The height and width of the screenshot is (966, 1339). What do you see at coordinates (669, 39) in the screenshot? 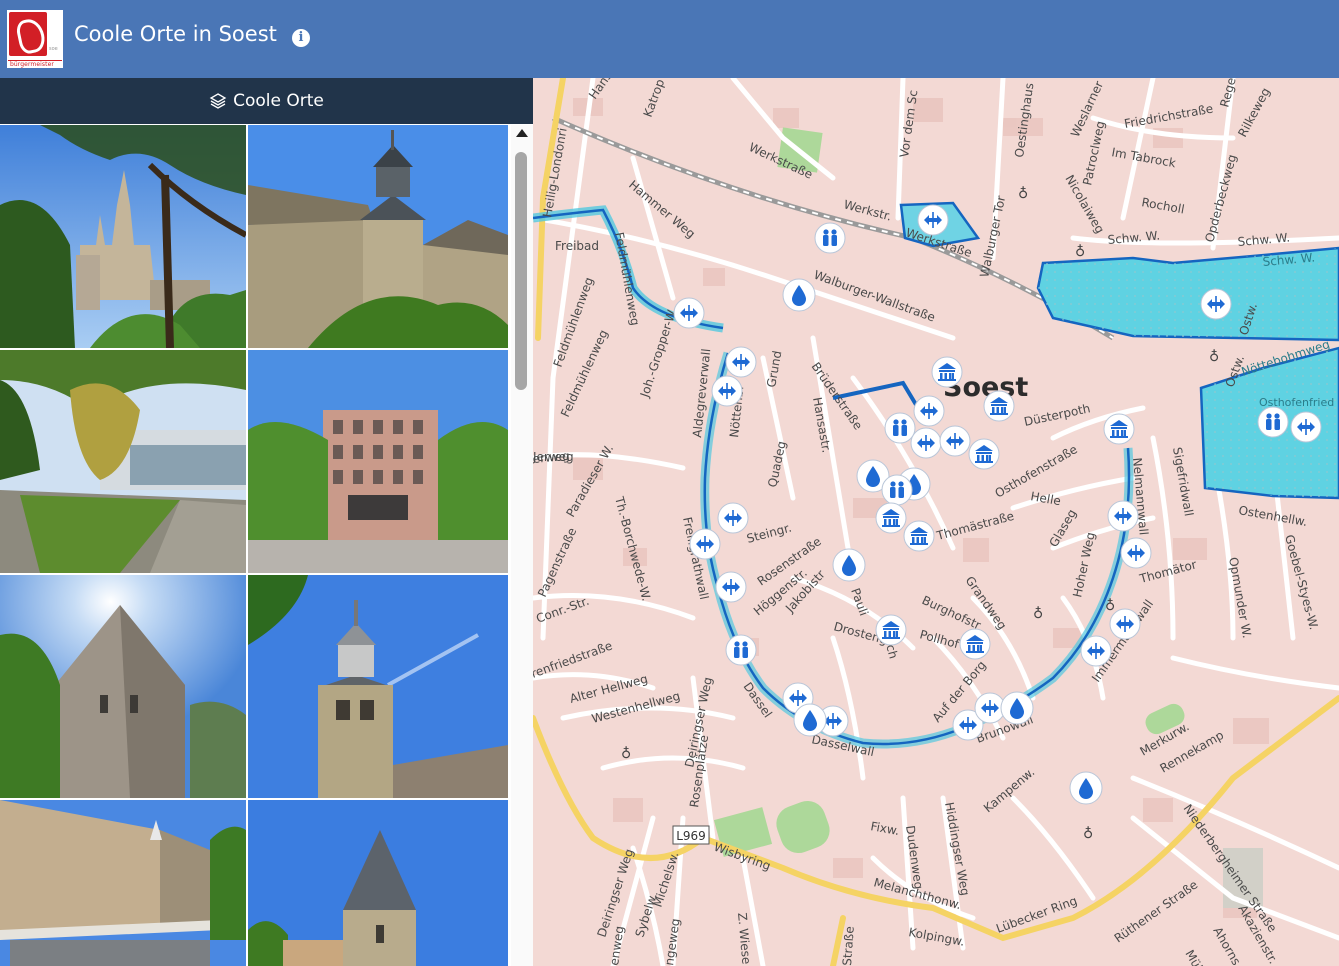
I see `app-header: soe bürgermeister Coole Orte in Soest i` at bounding box center [669, 39].